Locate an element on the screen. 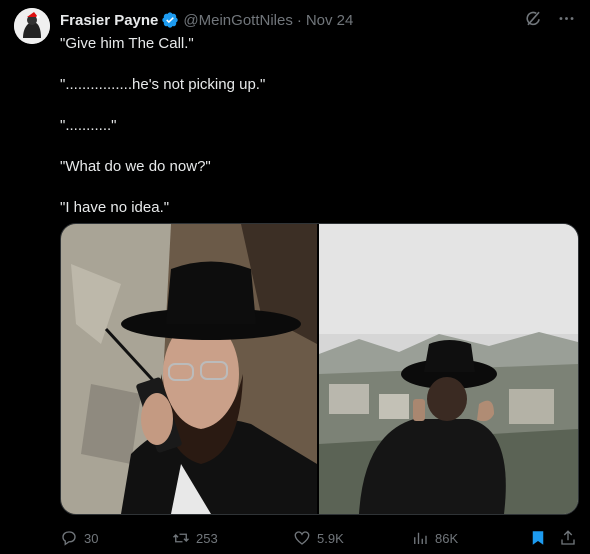 The image size is (590, 554). views-count: 86K is located at coordinates (447, 538).